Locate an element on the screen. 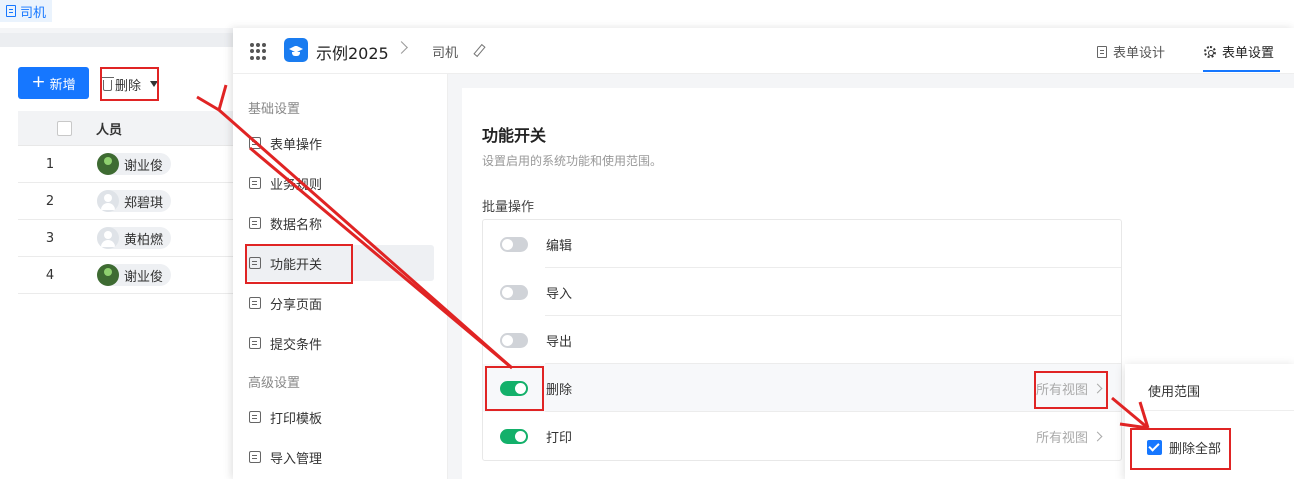  arrowhead is located at coordinates (212, 98).